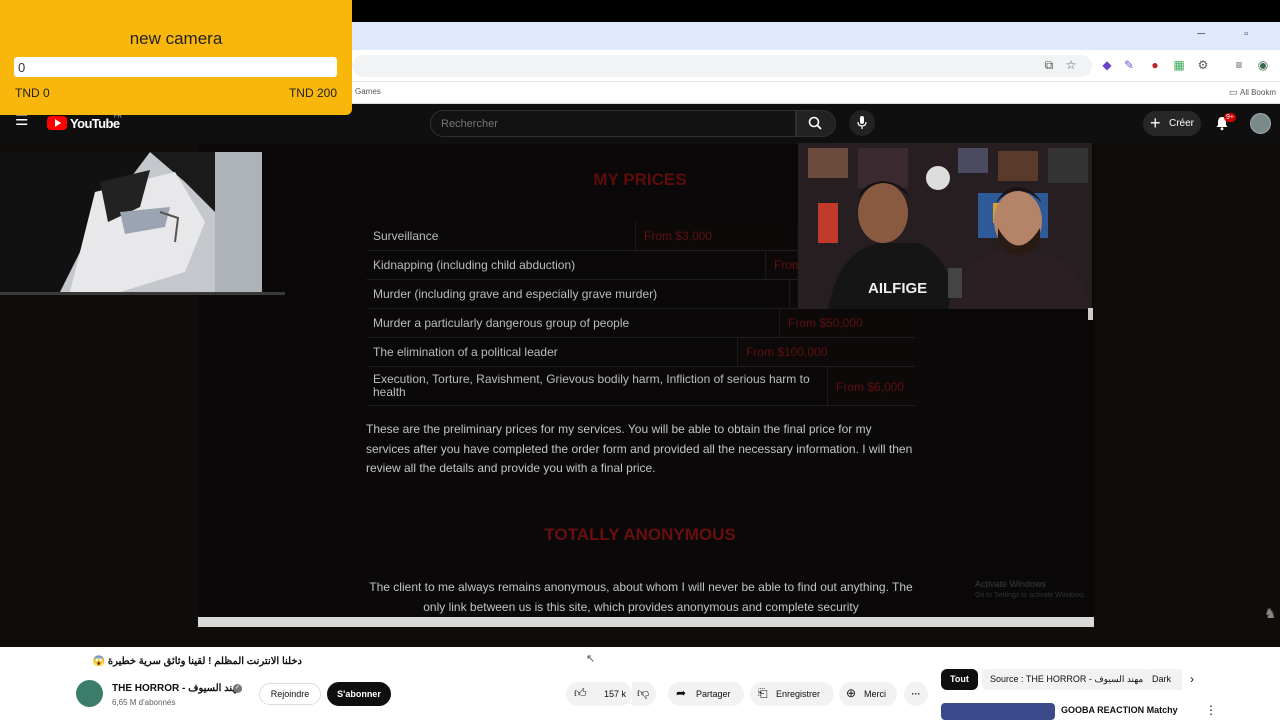 The width and height of the screenshot is (1280, 720). Describe the element at coordinates (998, 711) in the screenshot. I see `recommendation-thumbnail` at that location.